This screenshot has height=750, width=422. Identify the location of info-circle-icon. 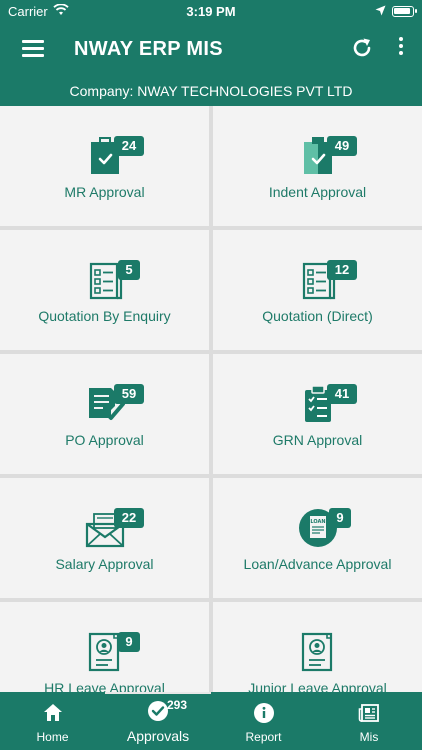
(264, 713).